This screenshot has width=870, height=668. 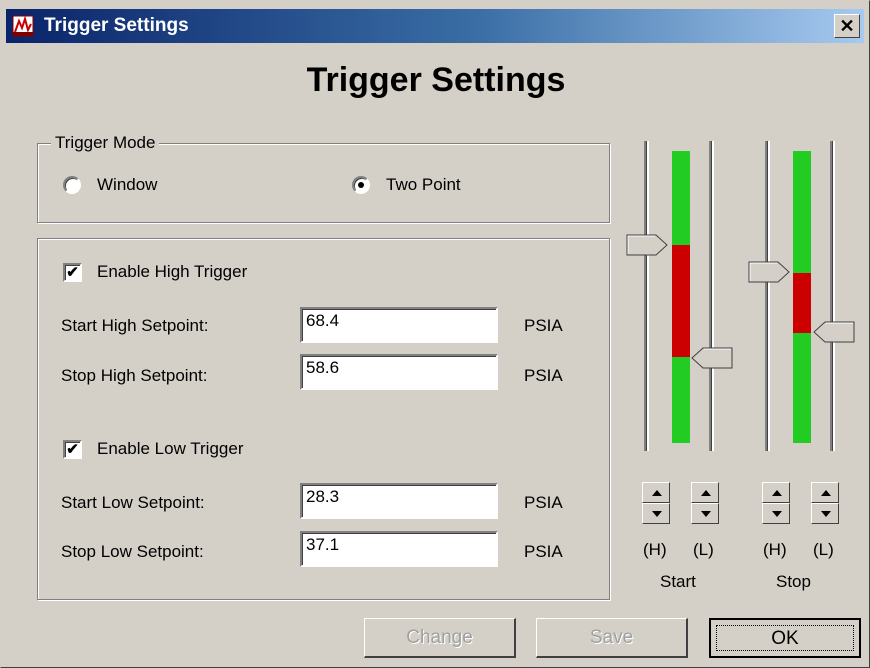 I want to click on ok-button-label: OK, so click(x=785, y=638).